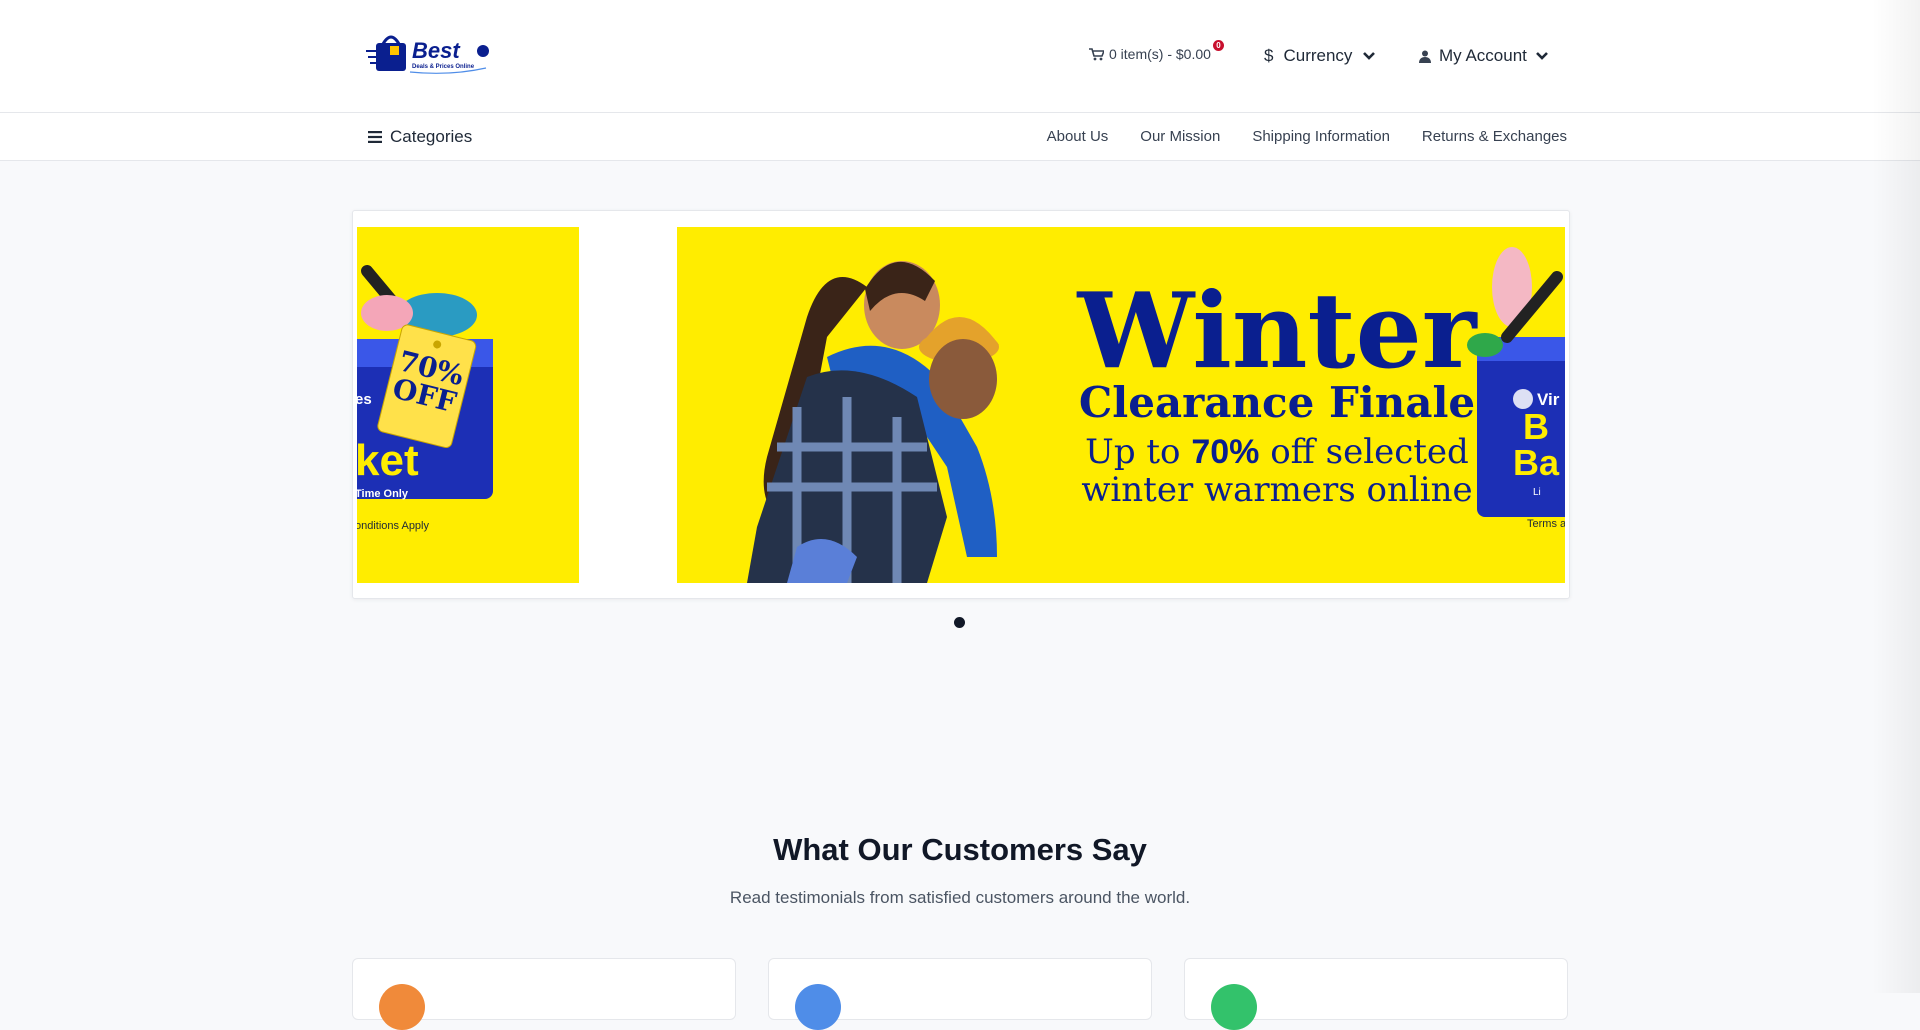 The width and height of the screenshot is (1920, 1030). Describe the element at coordinates (436, 50) in the screenshot. I see `logo-brand-text: Best` at that location.